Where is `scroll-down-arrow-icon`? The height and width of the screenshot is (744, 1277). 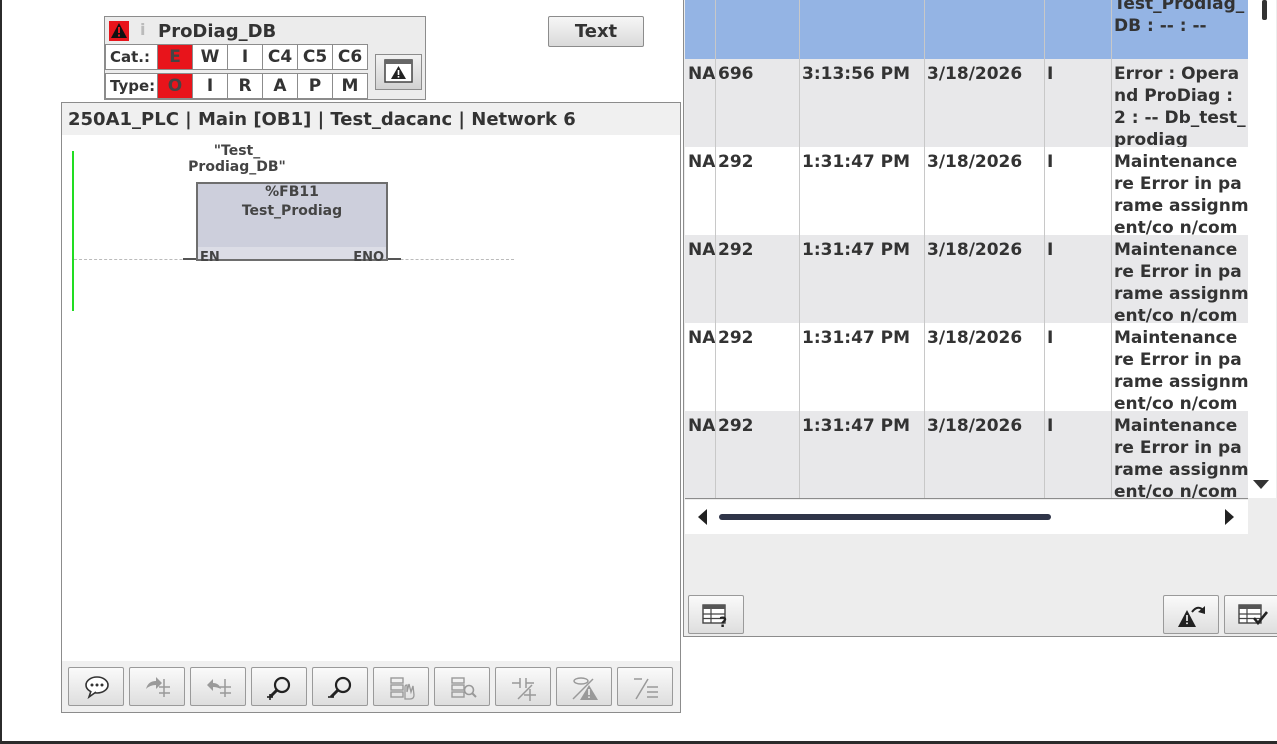 scroll-down-arrow-icon is located at coordinates (1261, 484).